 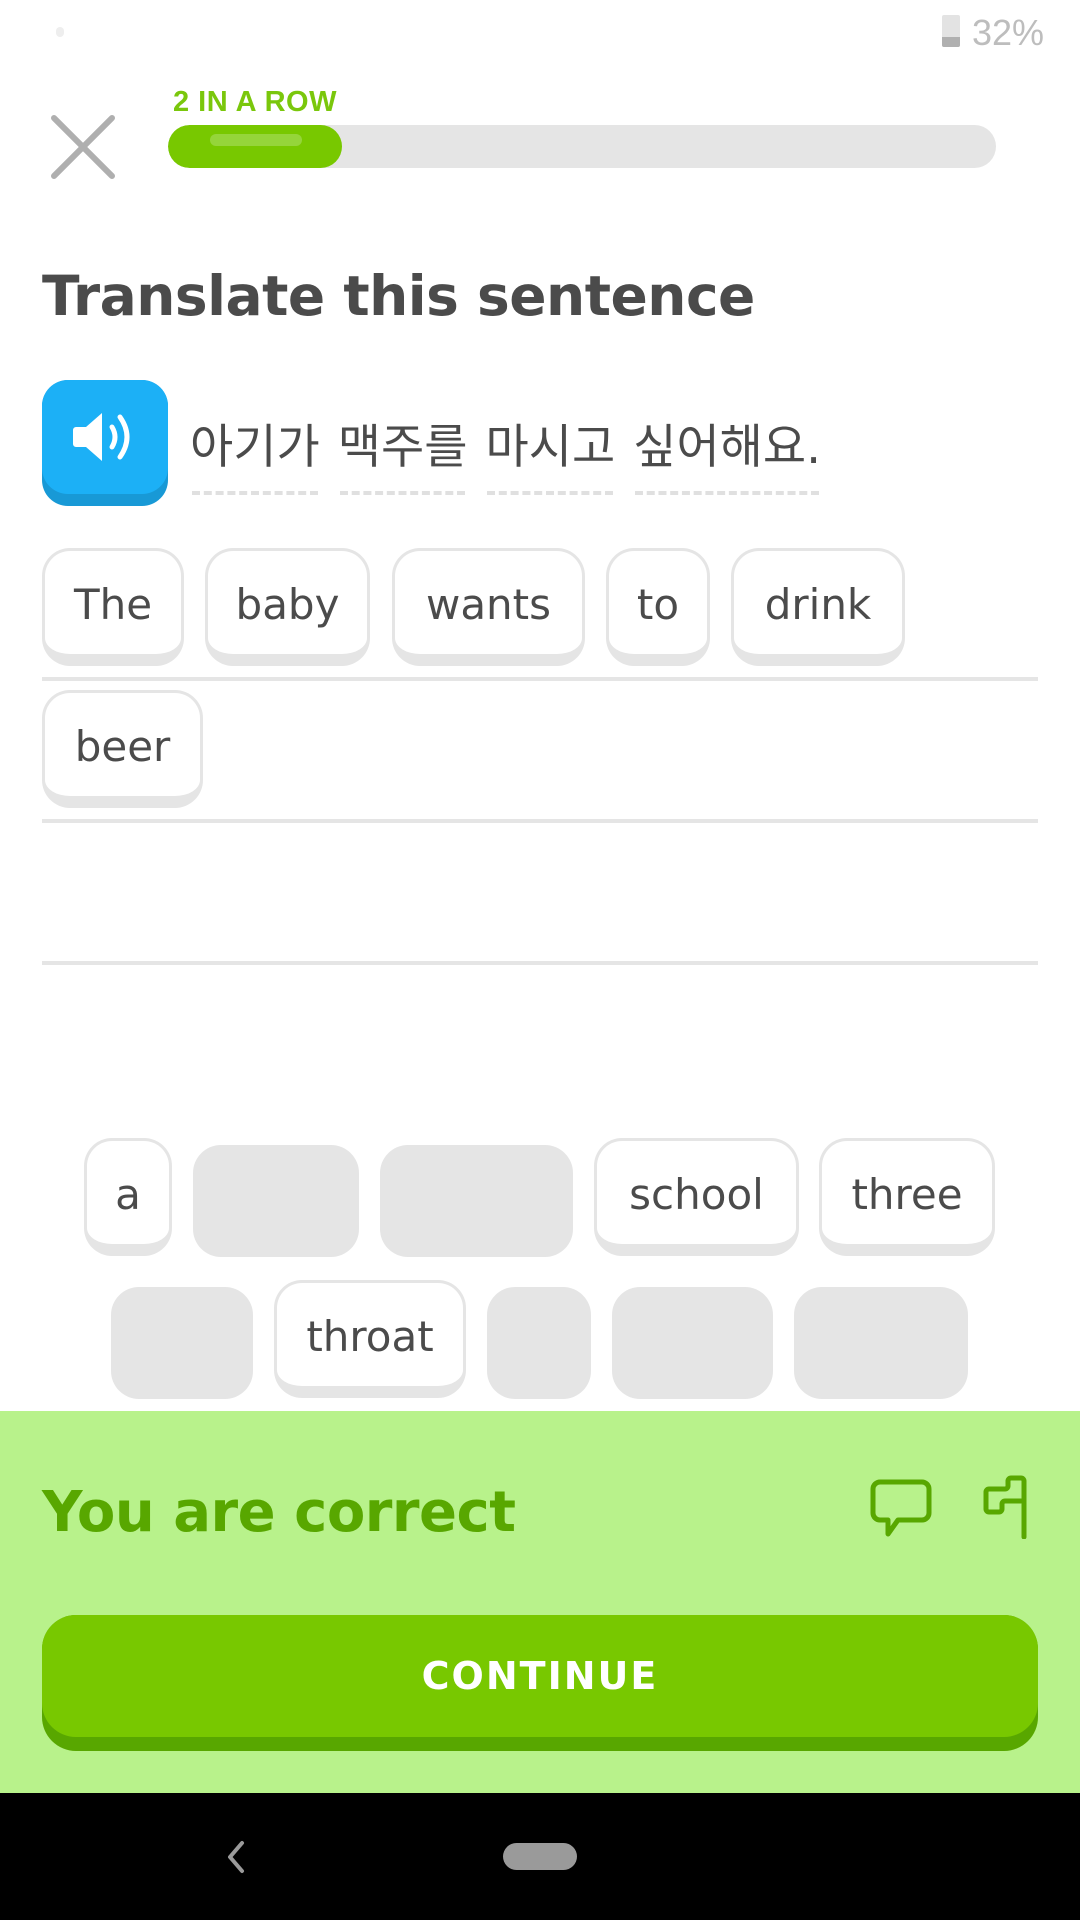 I want to click on prompt-word: 마시고, so click(x=550, y=451).